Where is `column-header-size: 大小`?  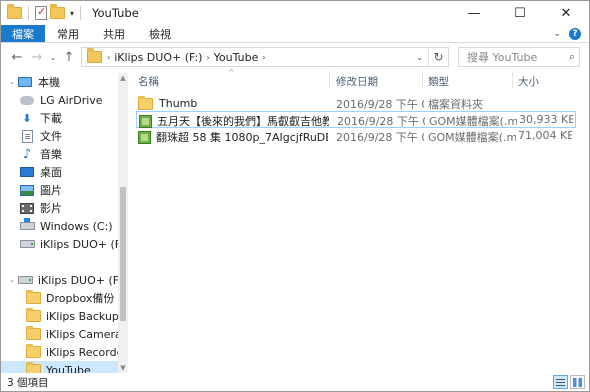
column-header-size: 大小 is located at coordinates (528, 81).